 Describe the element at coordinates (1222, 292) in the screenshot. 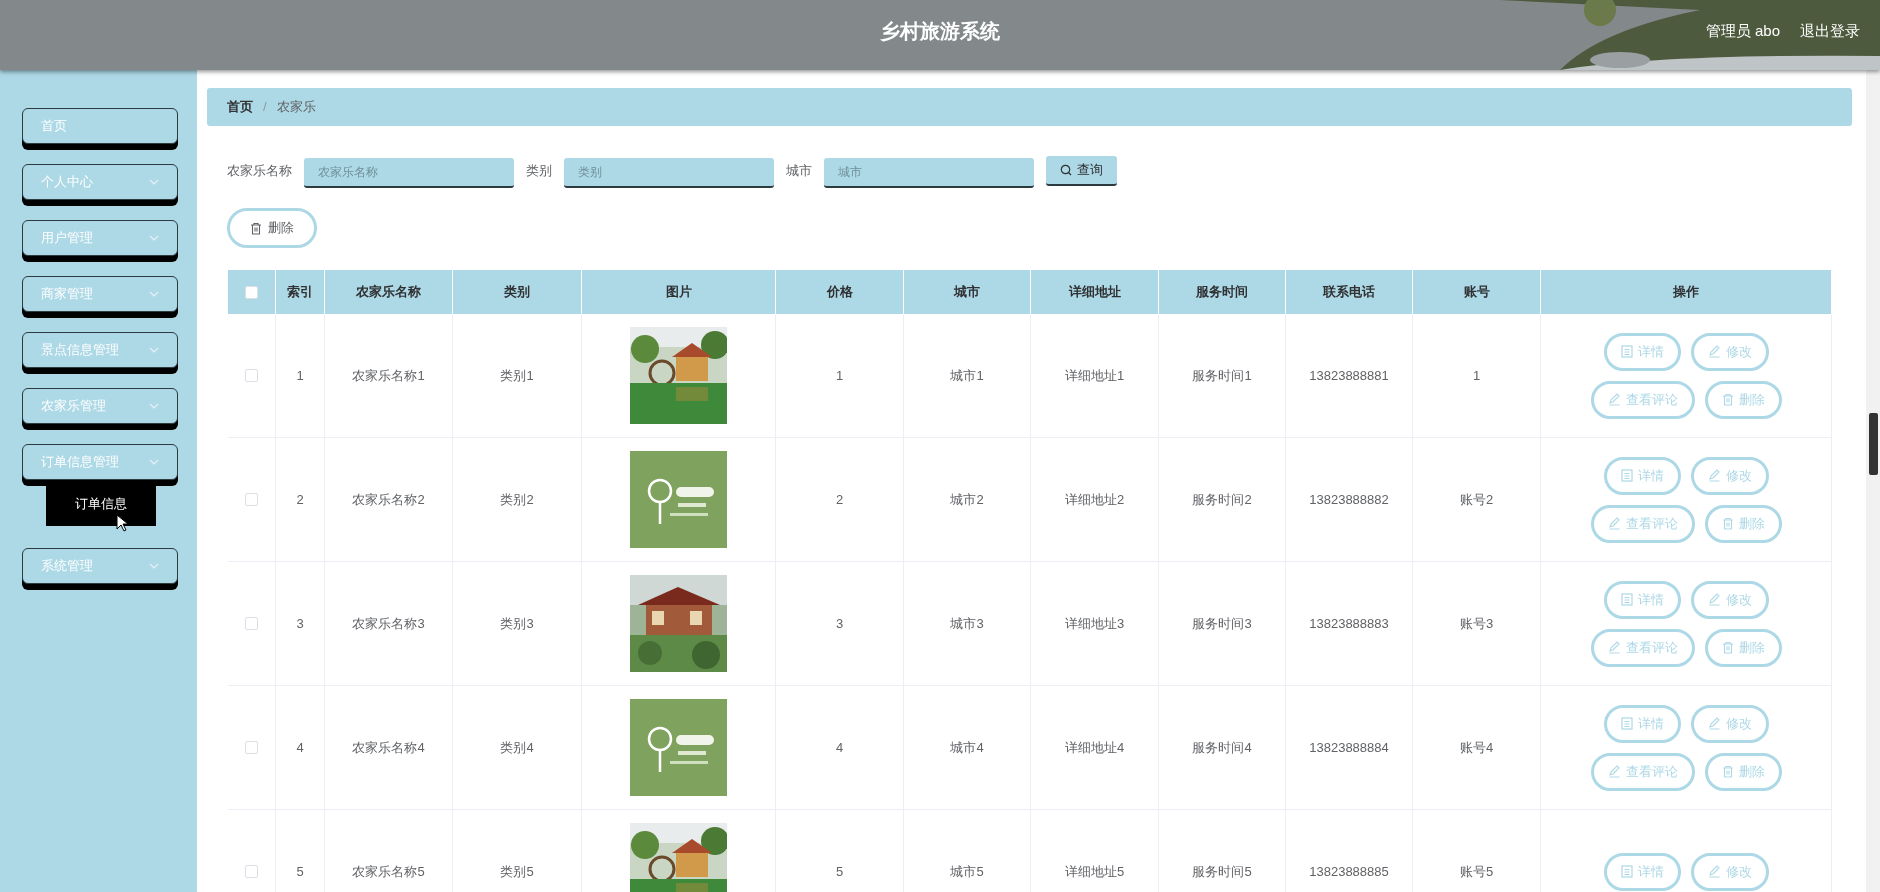

I see `column-header: 服务时间` at that location.